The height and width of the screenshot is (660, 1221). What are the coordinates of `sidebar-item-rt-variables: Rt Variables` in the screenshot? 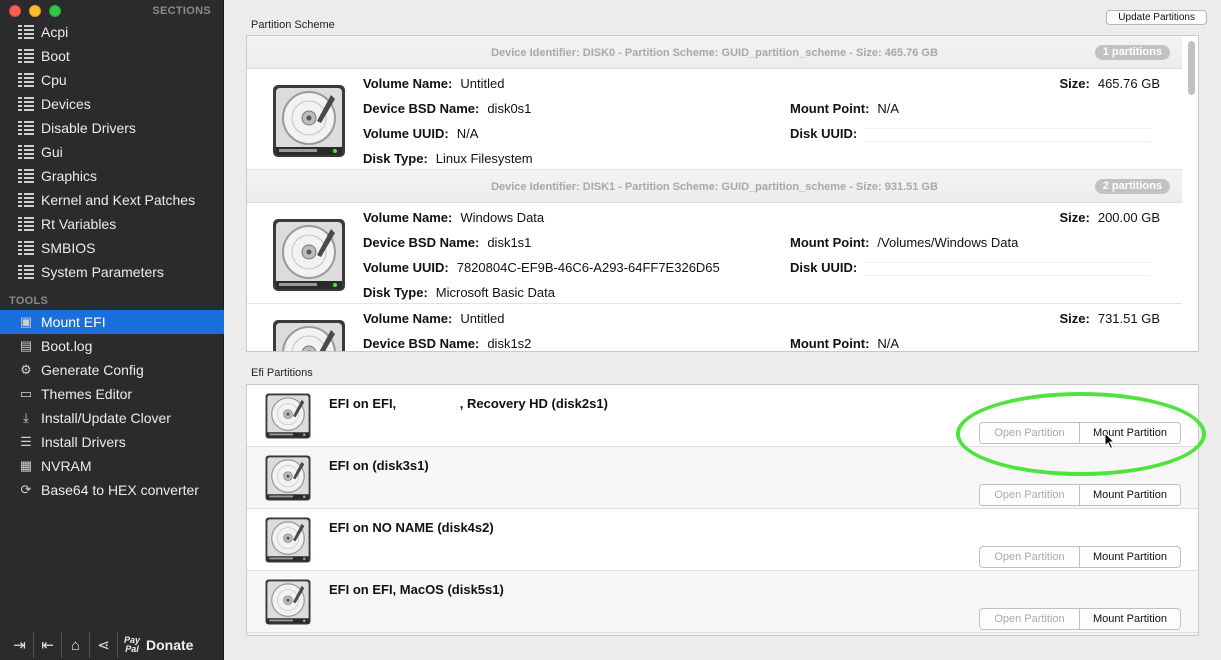 It's located at (112, 224).